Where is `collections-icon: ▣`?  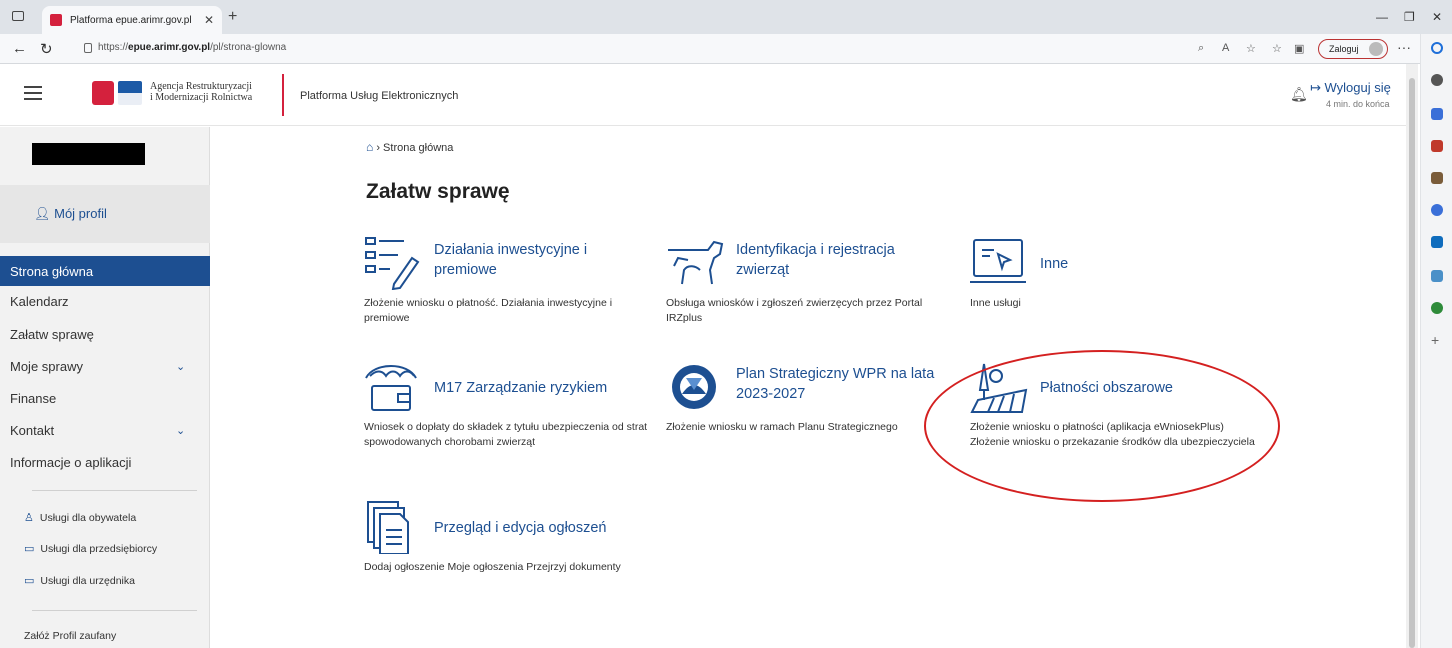 collections-icon: ▣ is located at coordinates (1299, 48).